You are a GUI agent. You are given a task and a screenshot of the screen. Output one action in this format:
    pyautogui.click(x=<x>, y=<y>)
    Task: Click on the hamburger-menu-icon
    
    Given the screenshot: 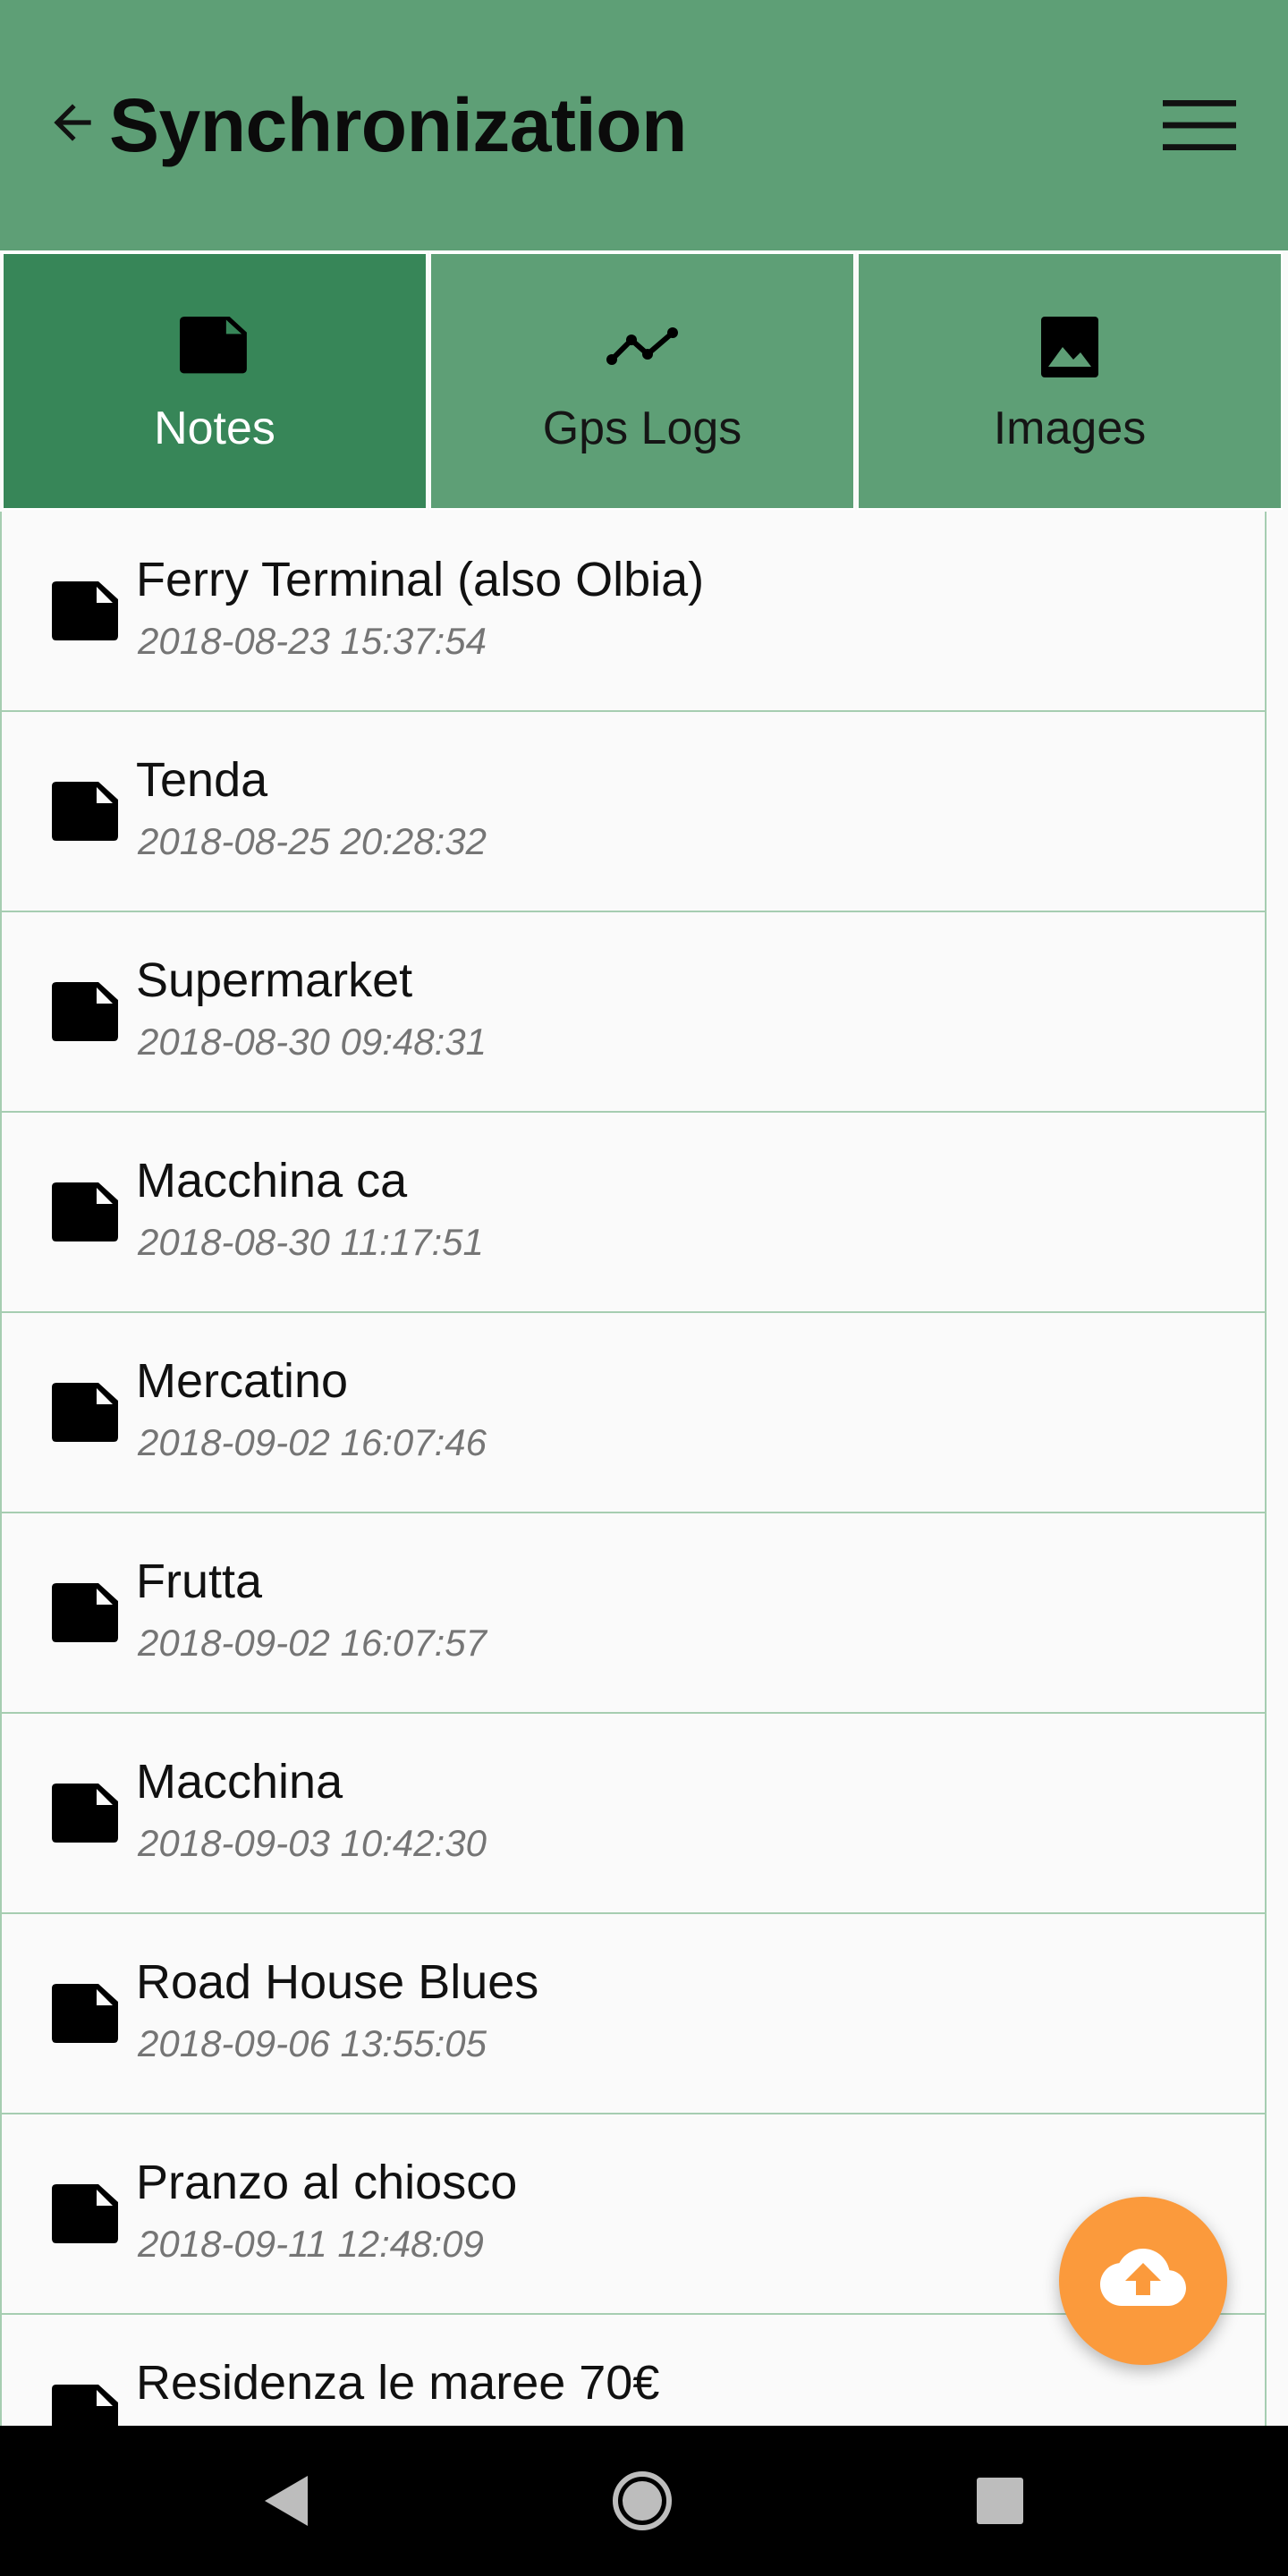 What is the action you would take?
    pyautogui.click(x=1199, y=125)
    